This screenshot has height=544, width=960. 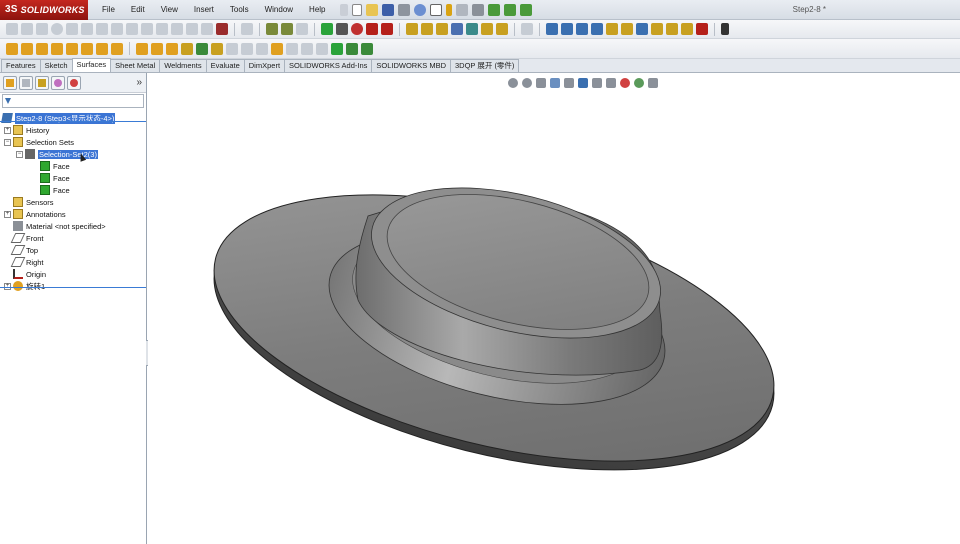 I want to click on rectangle-icon, so click(x=42, y=29).